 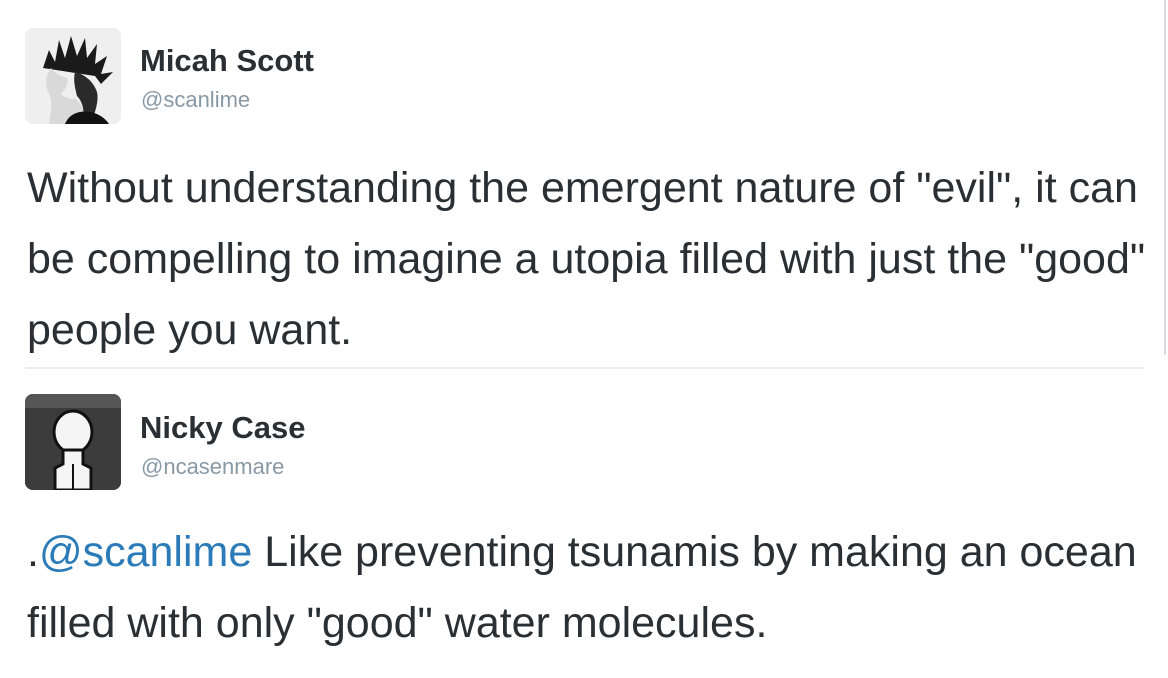 What do you see at coordinates (212, 467) in the screenshot?
I see `author-handle: @ncasenmare` at bounding box center [212, 467].